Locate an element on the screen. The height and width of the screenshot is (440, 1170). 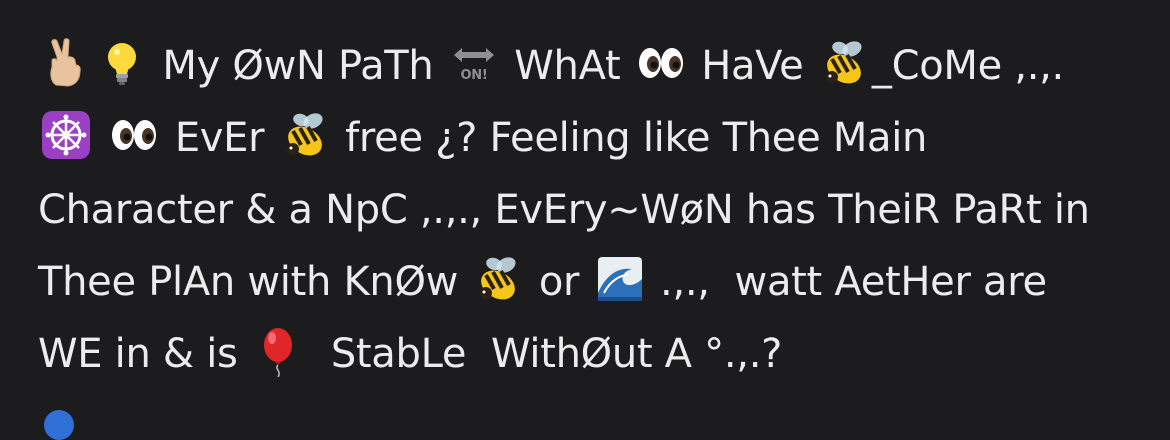
text-segment: My ØwN PaTh is located at coordinates (298, 66).